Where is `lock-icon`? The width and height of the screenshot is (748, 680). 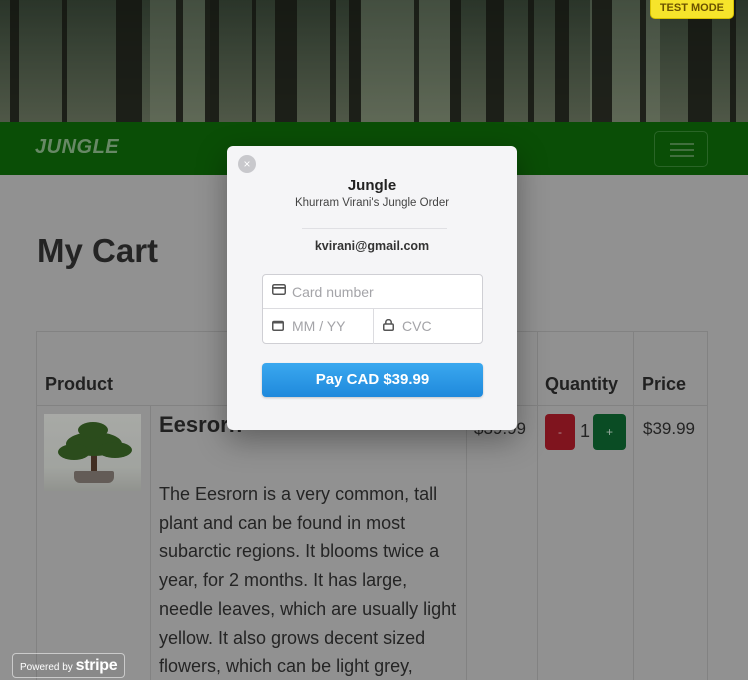 lock-icon is located at coordinates (388, 326).